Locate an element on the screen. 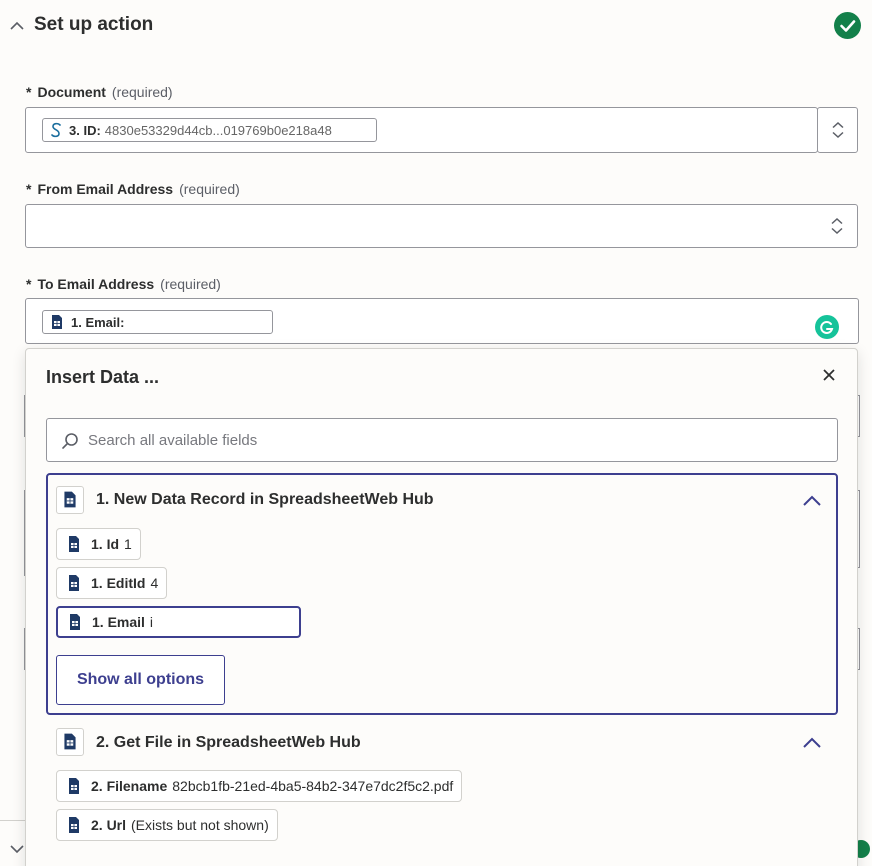  field-option-editid: 1. EditId 4 is located at coordinates (112, 583).